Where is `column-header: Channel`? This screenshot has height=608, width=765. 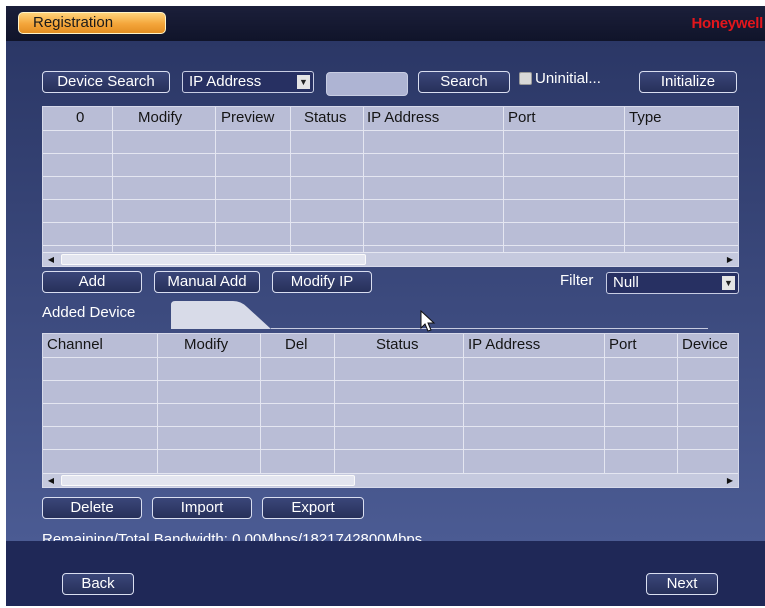
column-header: Channel is located at coordinates (75, 345).